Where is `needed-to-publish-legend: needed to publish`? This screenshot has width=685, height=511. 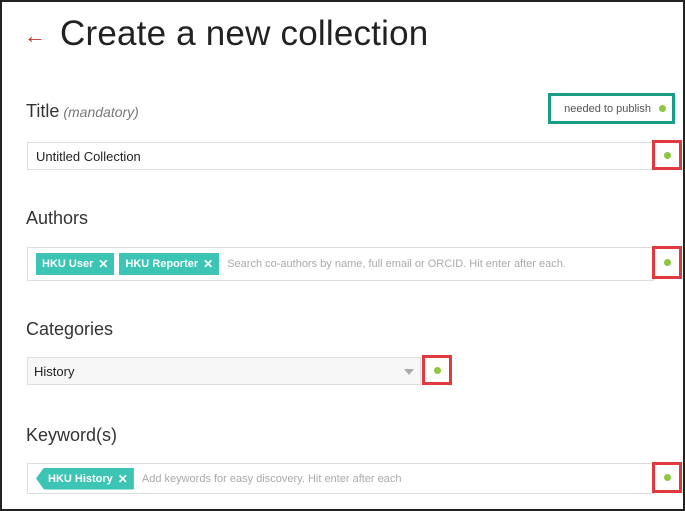 needed-to-publish-legend: needed to publish is located at coordinates (611, 108).